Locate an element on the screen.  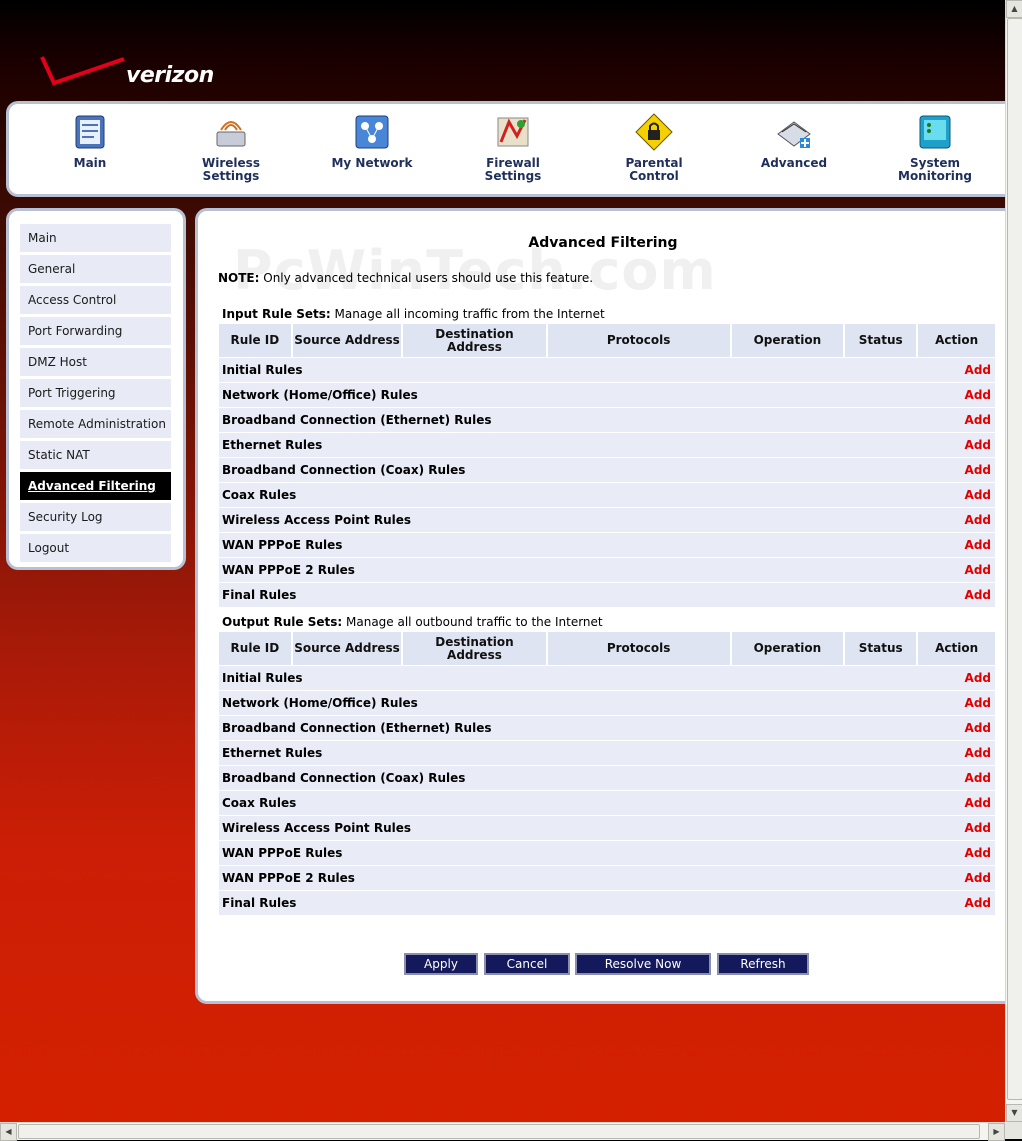
nav-parental-control-label: Parental Control is located at coordinates (654, 169).